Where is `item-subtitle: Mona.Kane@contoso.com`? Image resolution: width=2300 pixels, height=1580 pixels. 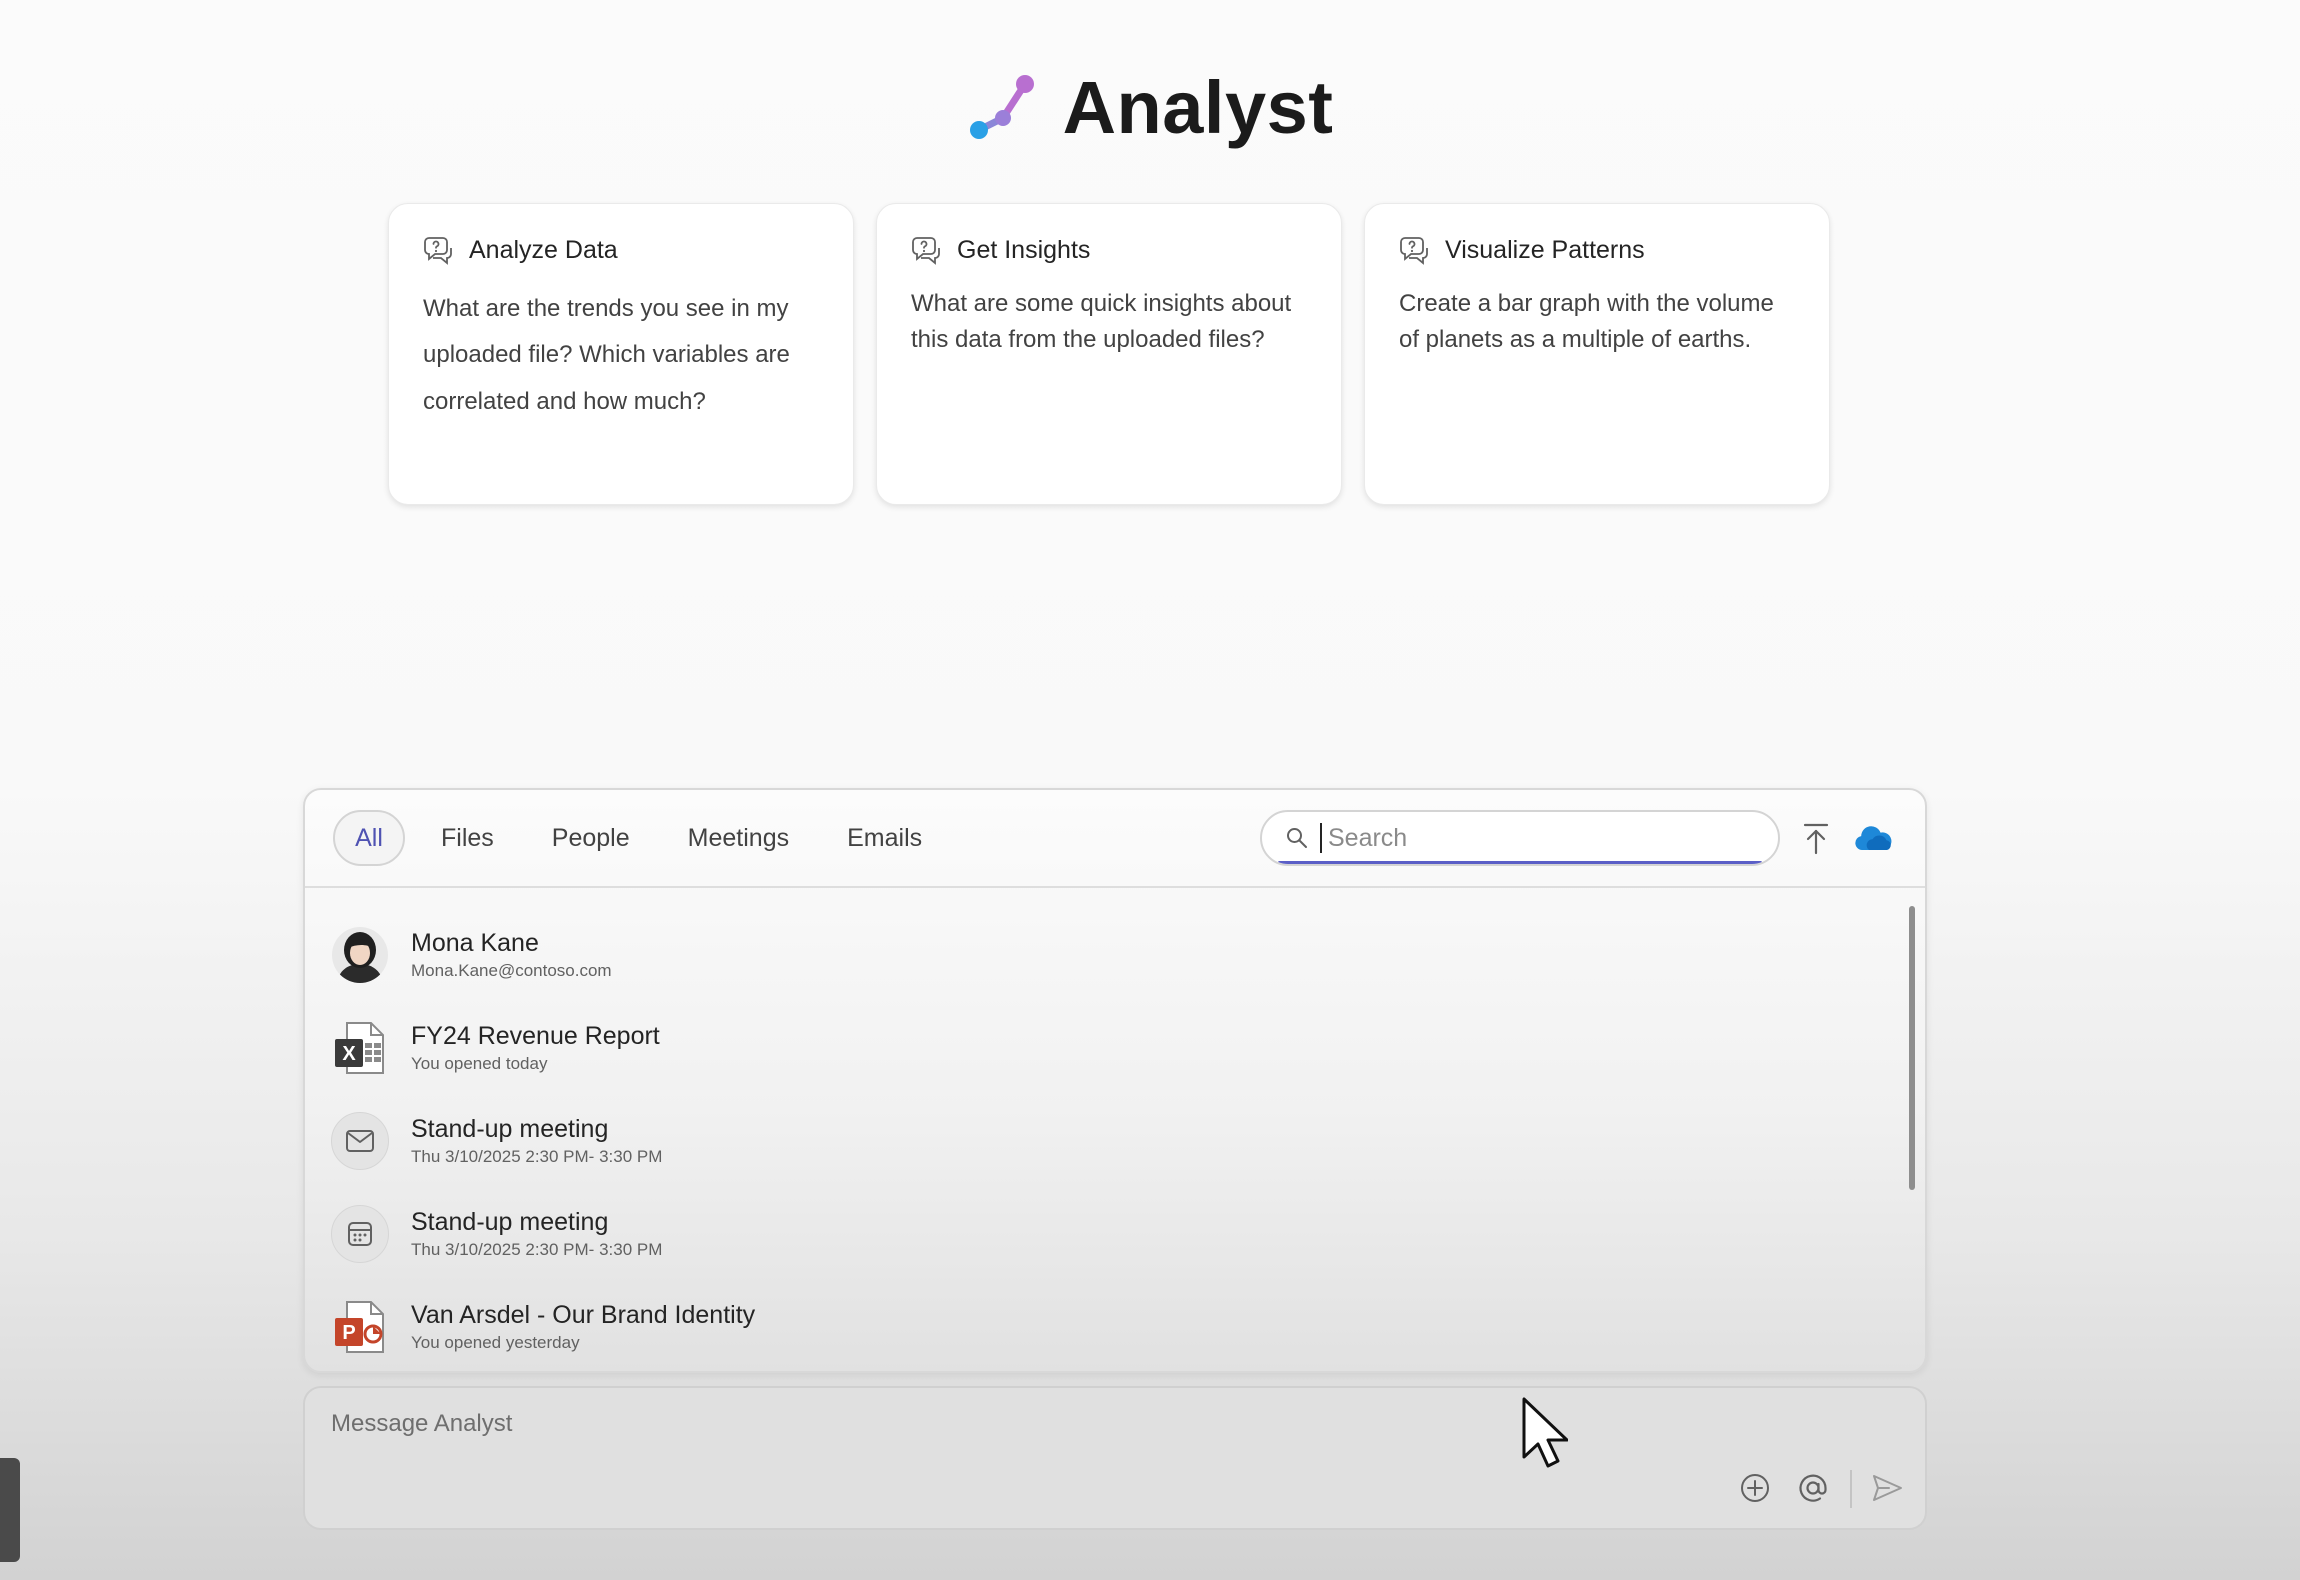 item-subtitle: Mona.Kane@contoso.com is located at coordinates (511, 970).